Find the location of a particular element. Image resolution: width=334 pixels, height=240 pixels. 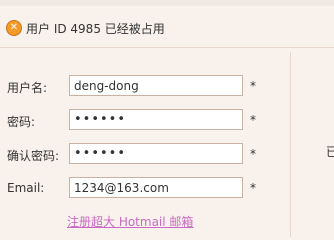

panel-divider is located at coordinates (290, 144).